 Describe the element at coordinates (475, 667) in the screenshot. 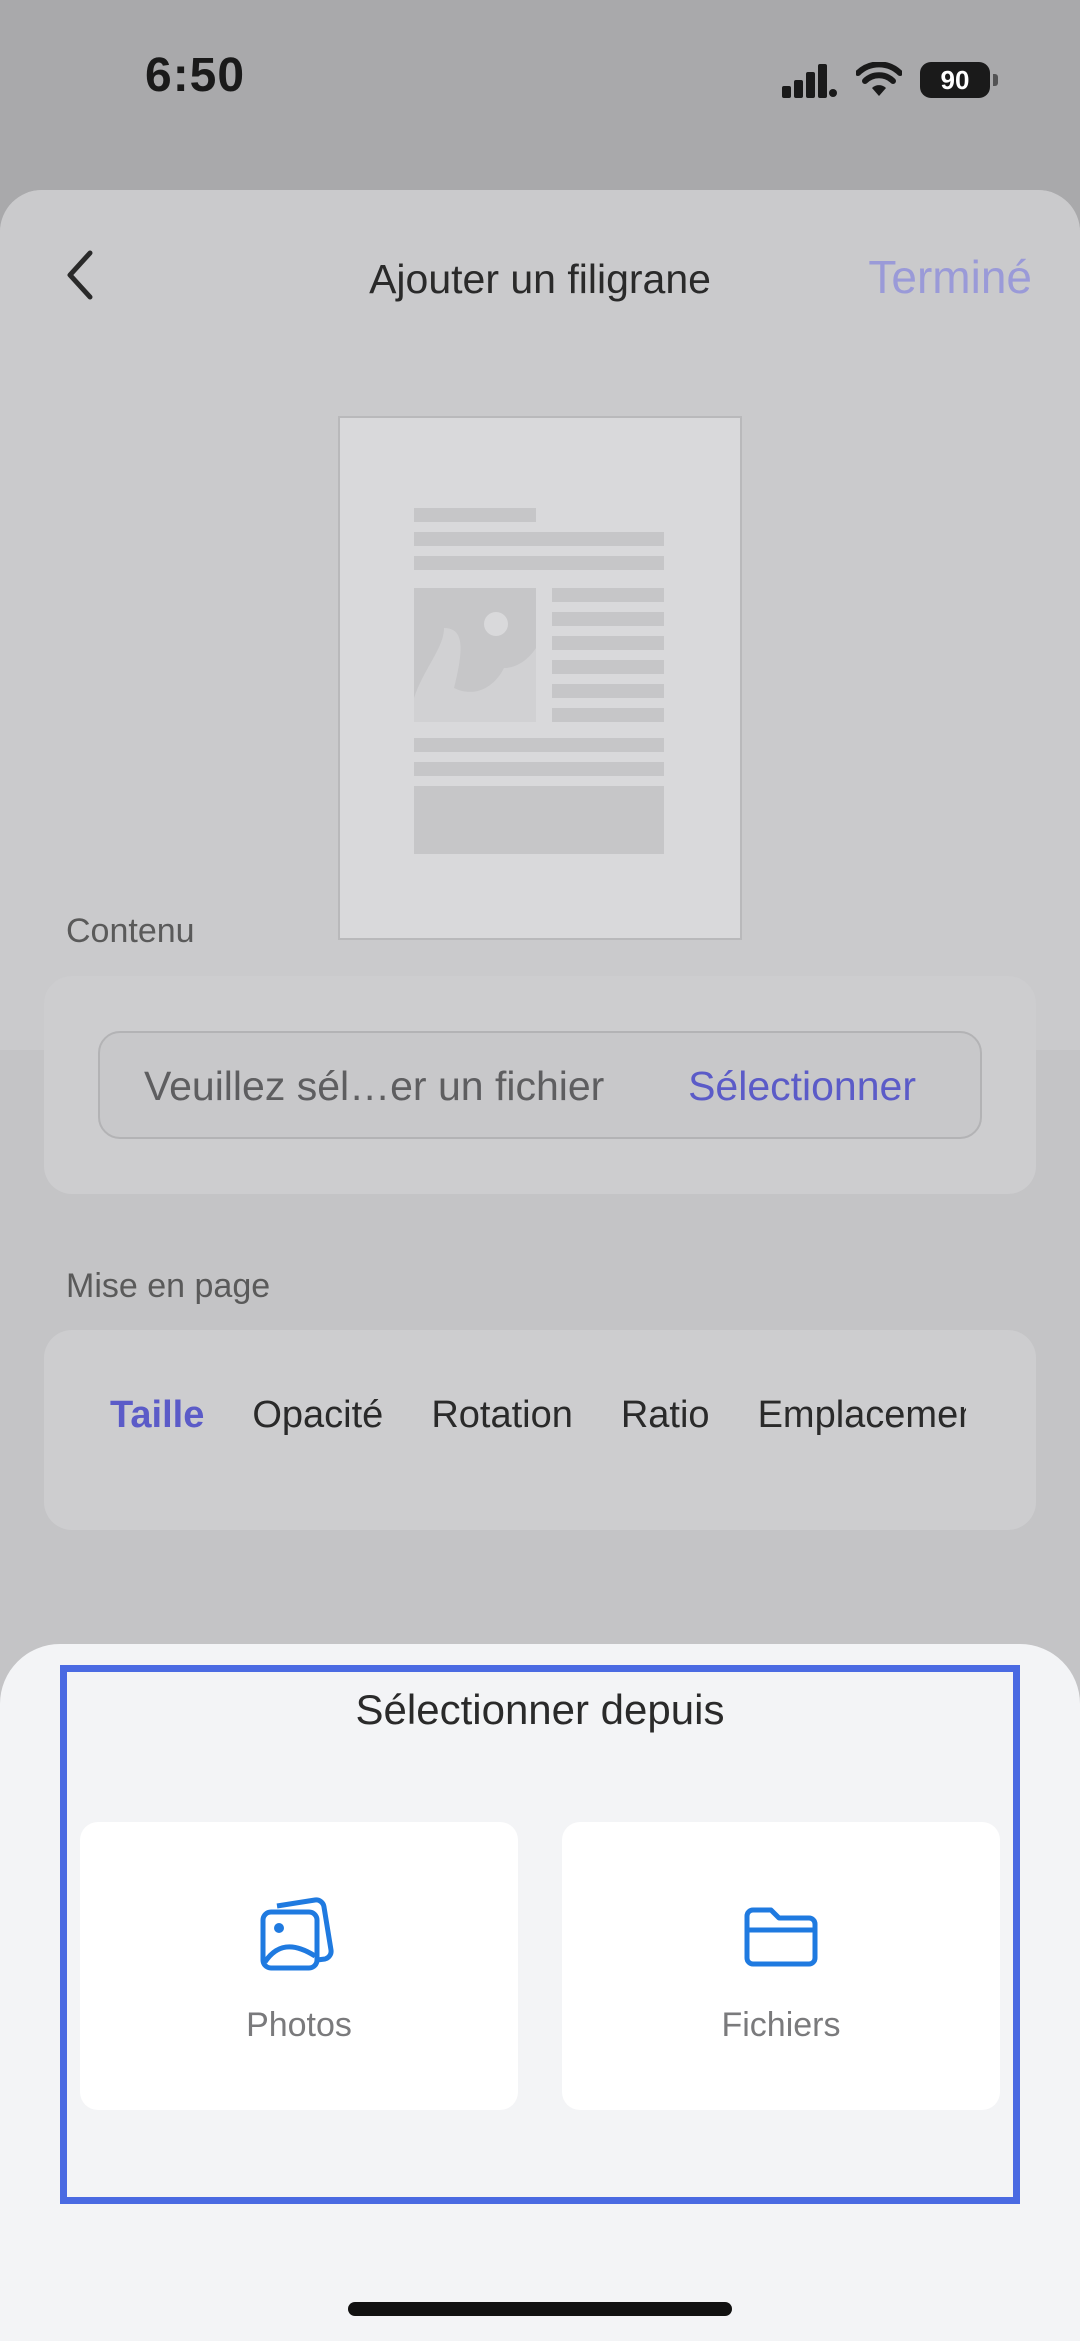

I see `image-placeholder-icon` at that location.